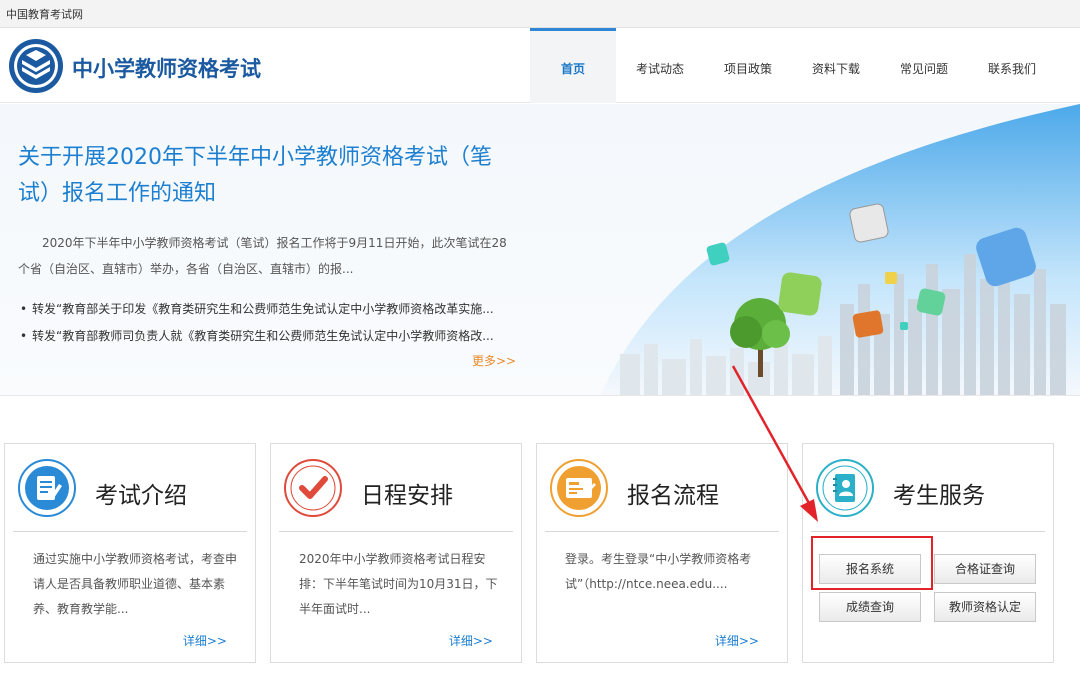 The height and width of the screenshot is (679, 1080). I want to click on card-title: 报名流程, so click(673, 493).